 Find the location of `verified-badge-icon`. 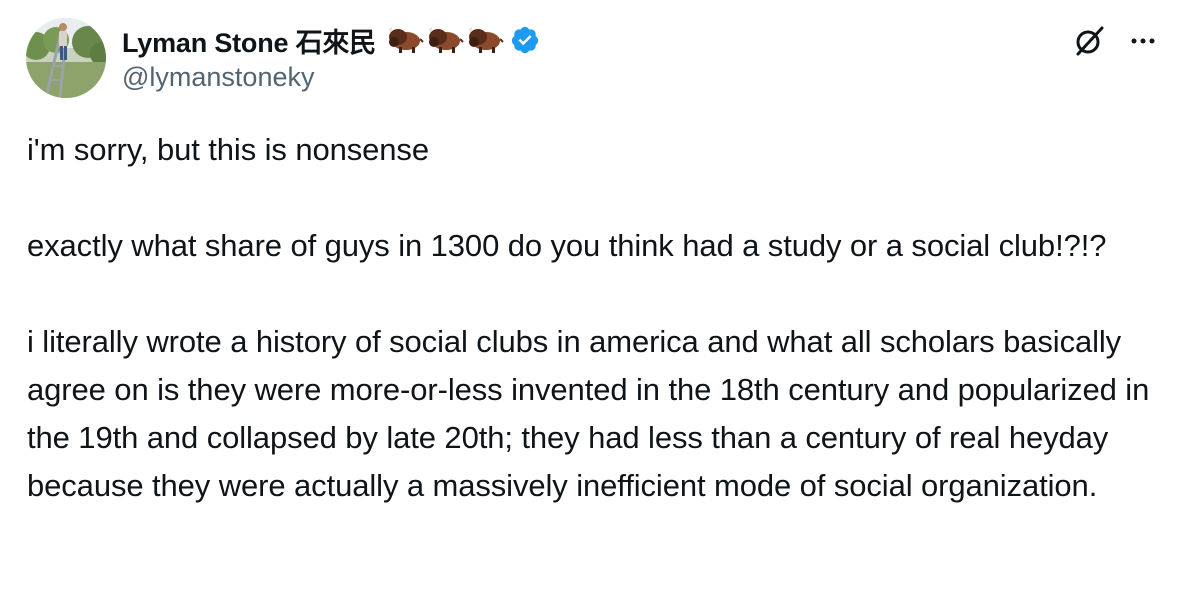

verified-badge-icon is located at coordinates (525, 40).